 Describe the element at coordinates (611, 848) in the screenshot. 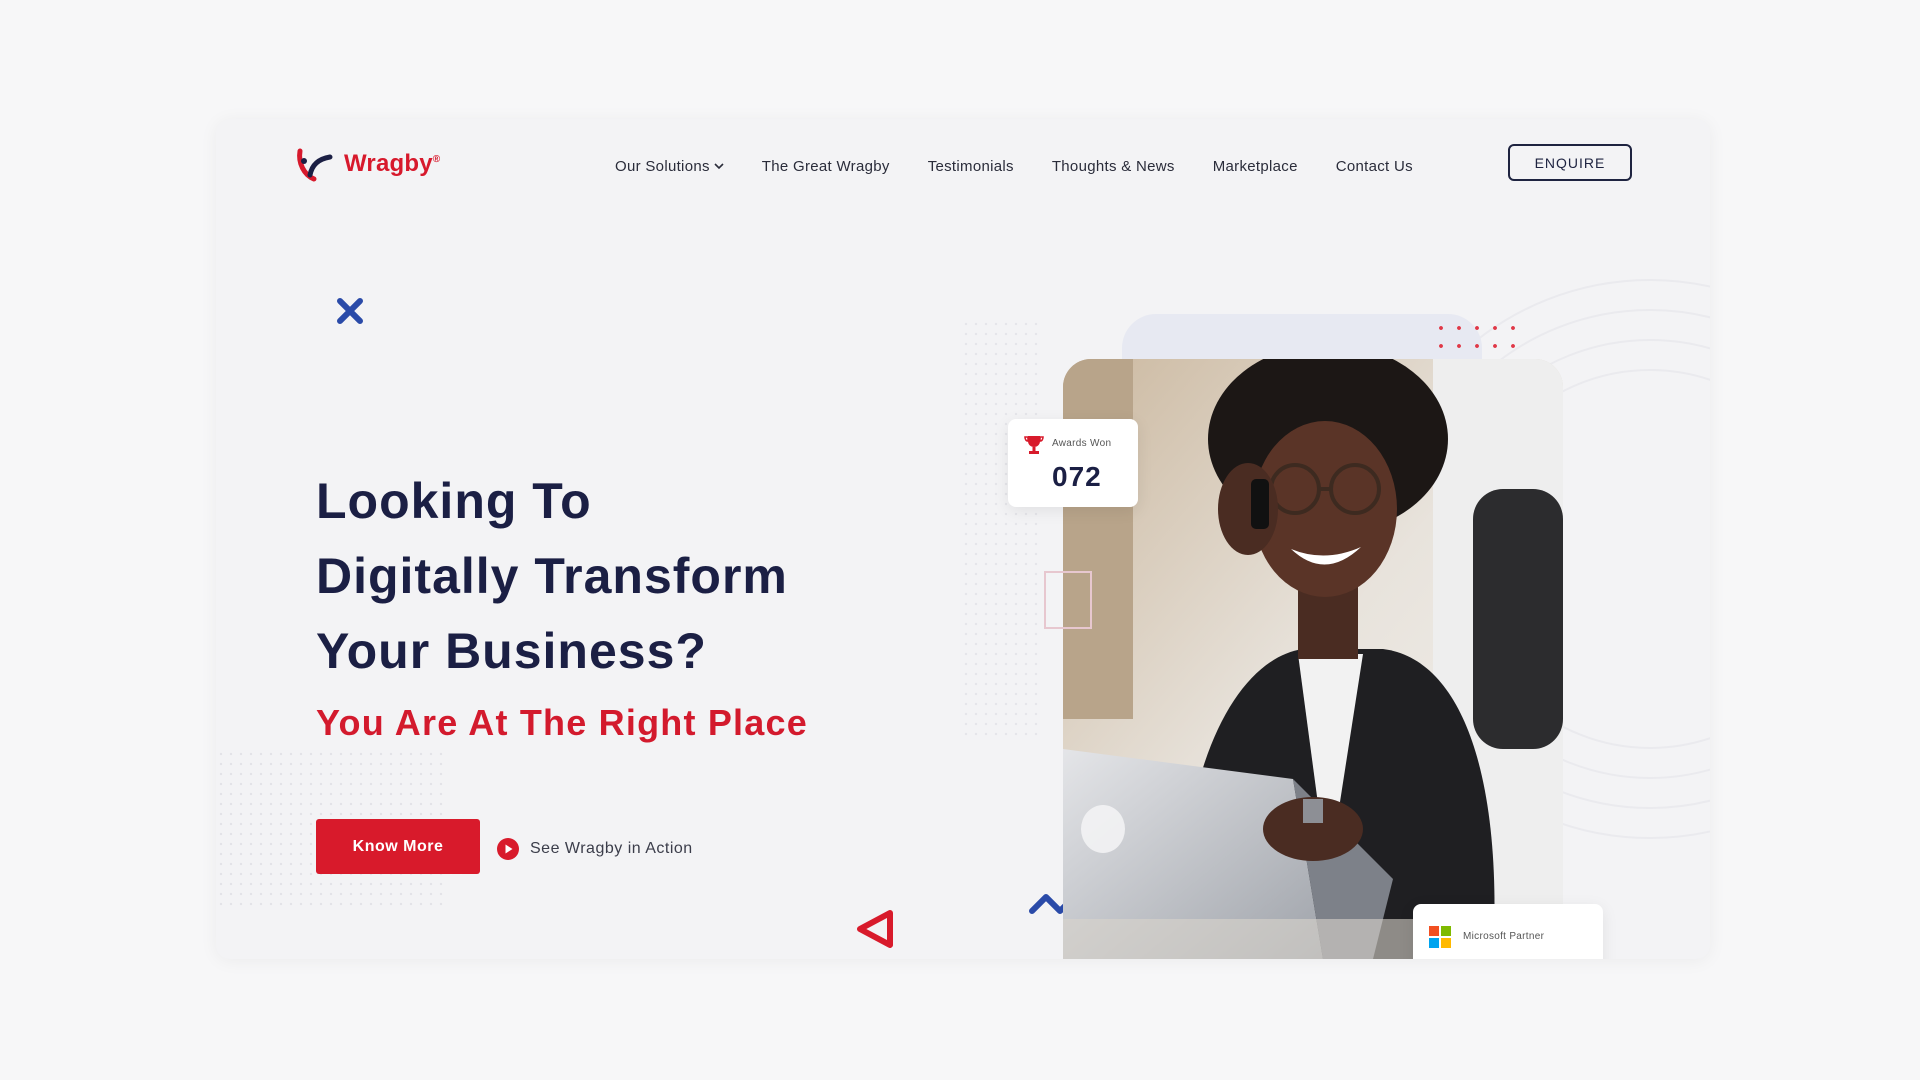

I see `see-action-label: See Wragby in Action` at that location.